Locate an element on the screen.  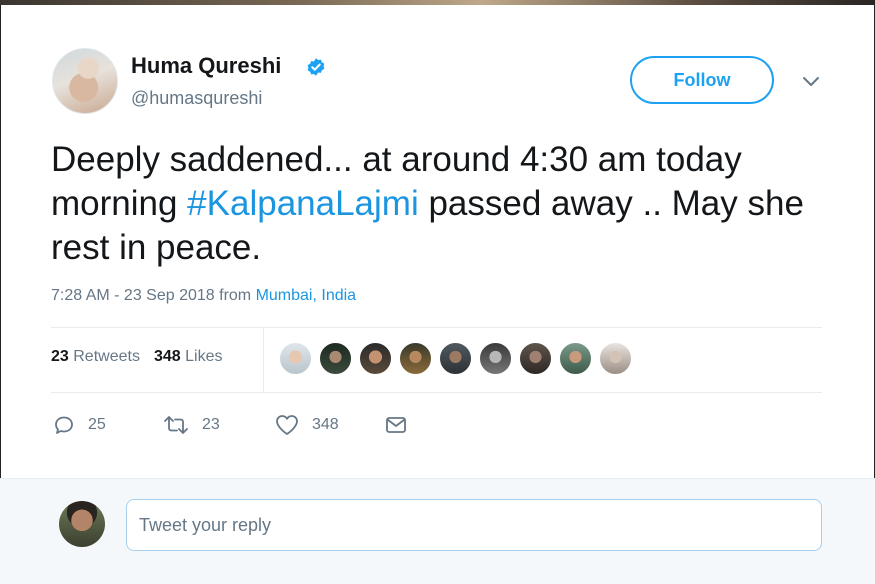
engagement-stats: 23 Retweets 348 Likes is located at coordinates (136, 357).